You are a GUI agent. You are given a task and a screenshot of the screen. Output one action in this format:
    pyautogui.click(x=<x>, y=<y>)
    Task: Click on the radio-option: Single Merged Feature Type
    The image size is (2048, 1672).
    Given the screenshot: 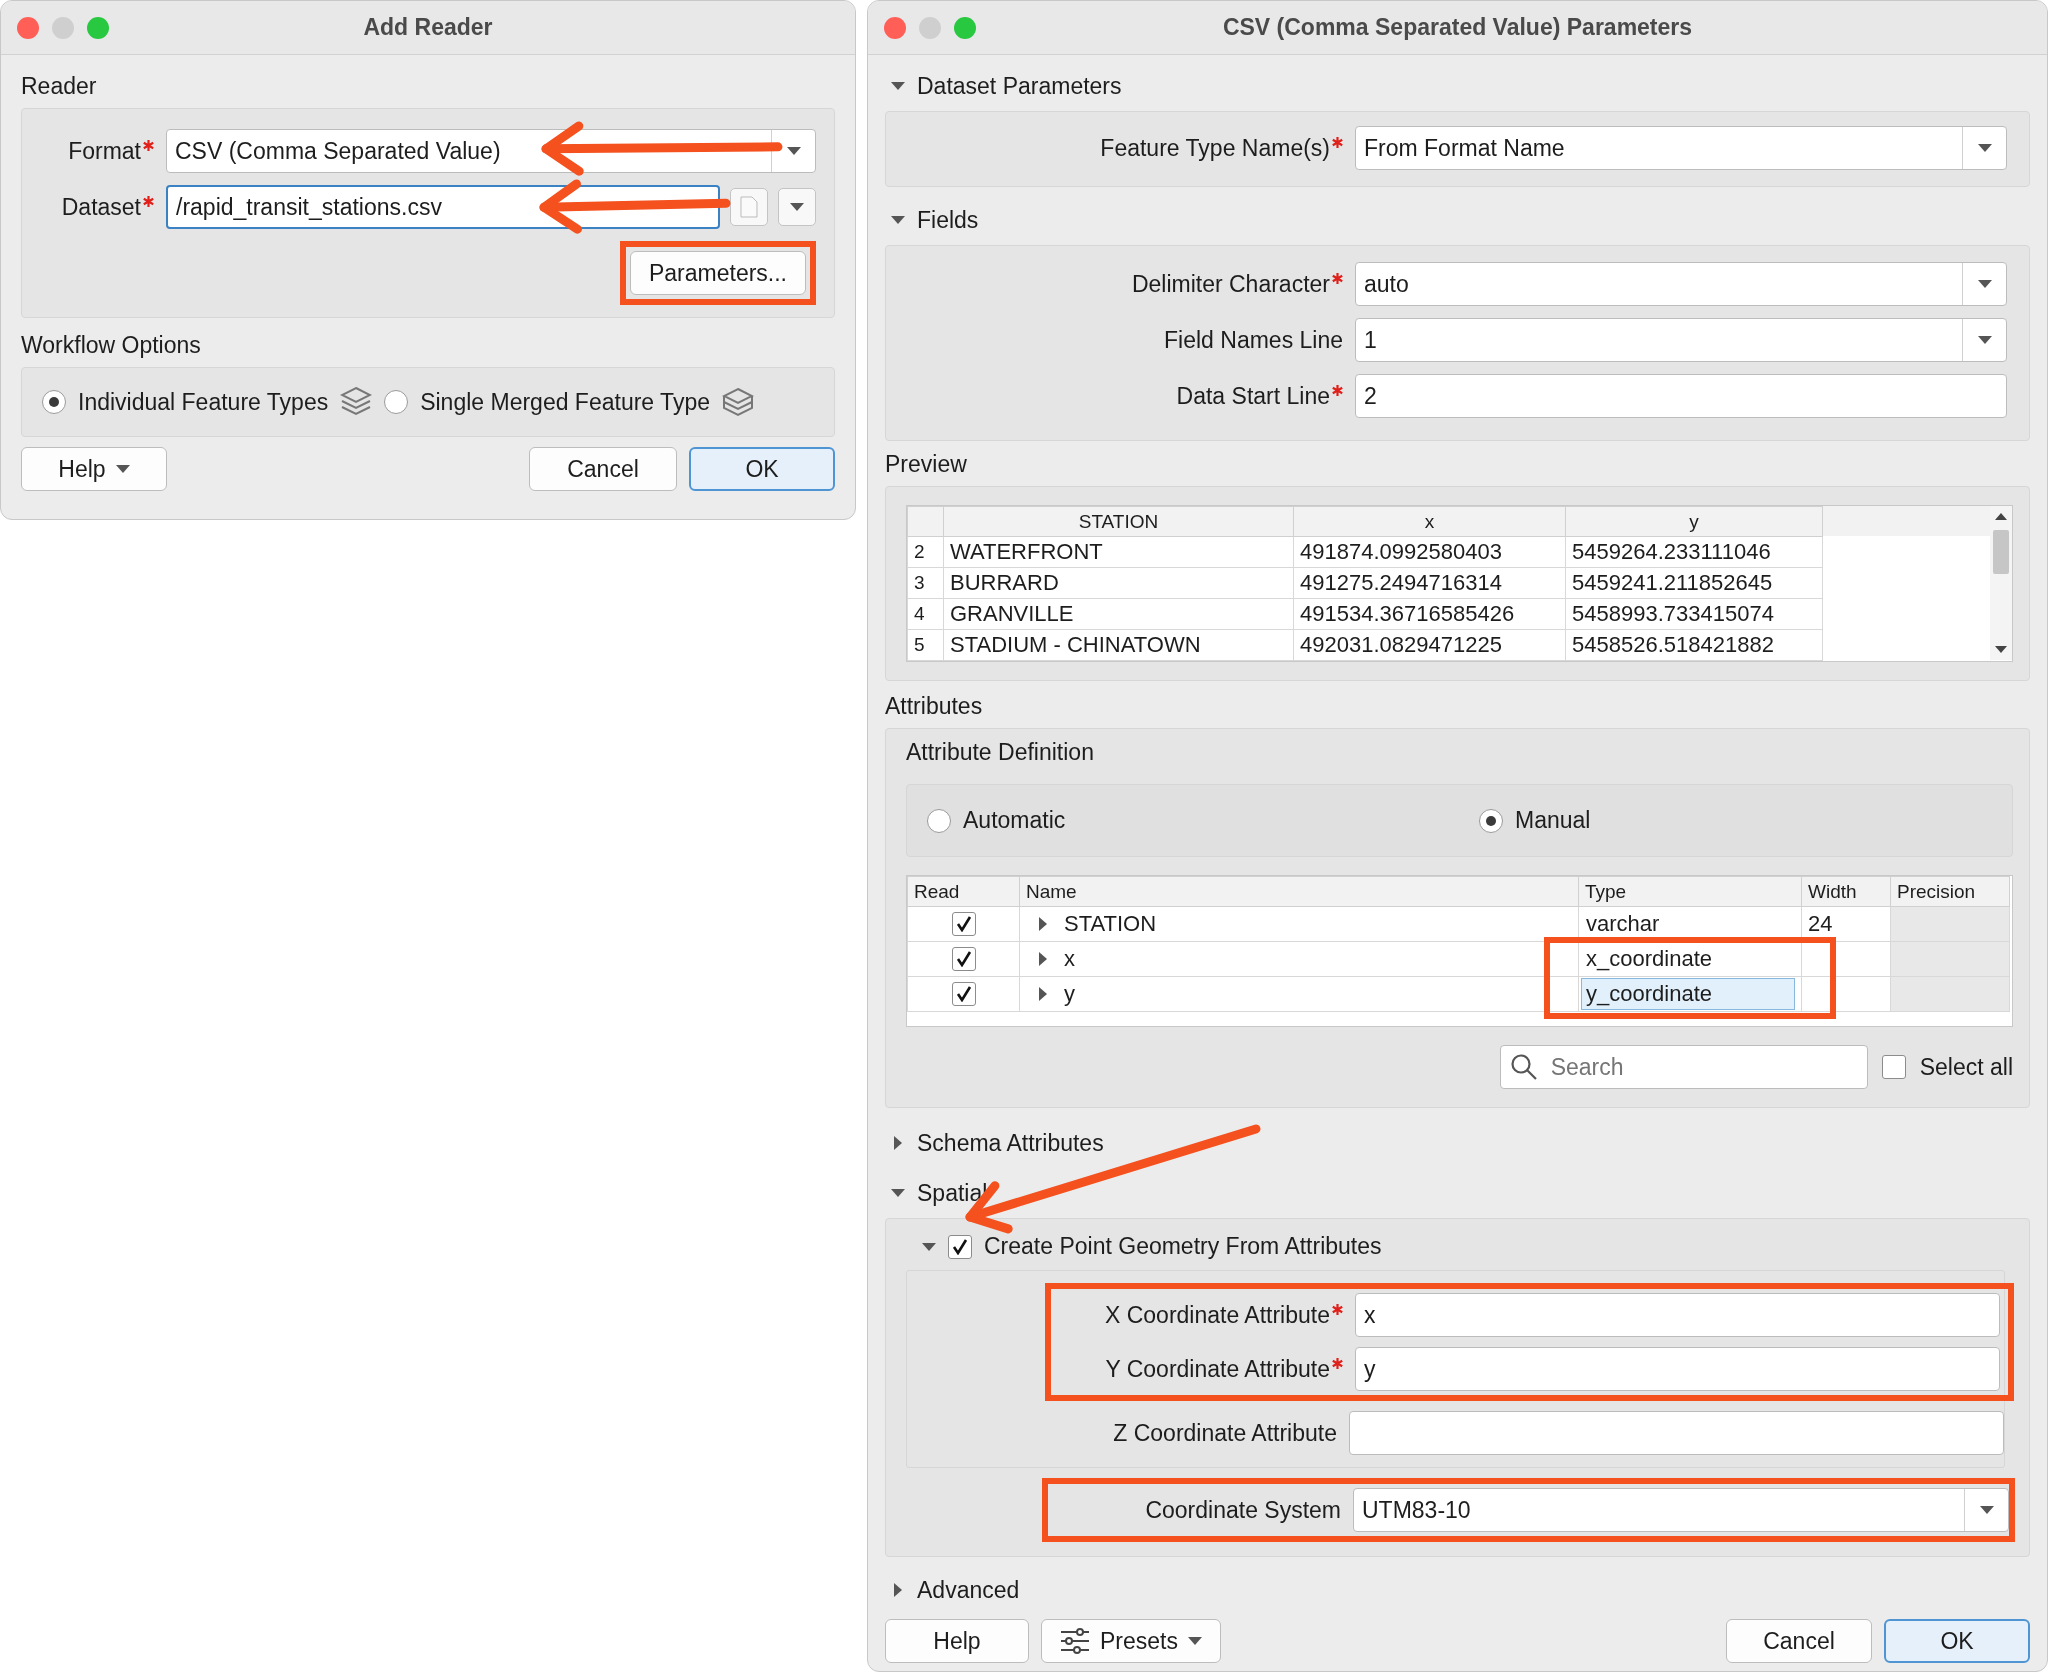 What is the action you would take?
    pyautogui.click(x=547, y=402)
    